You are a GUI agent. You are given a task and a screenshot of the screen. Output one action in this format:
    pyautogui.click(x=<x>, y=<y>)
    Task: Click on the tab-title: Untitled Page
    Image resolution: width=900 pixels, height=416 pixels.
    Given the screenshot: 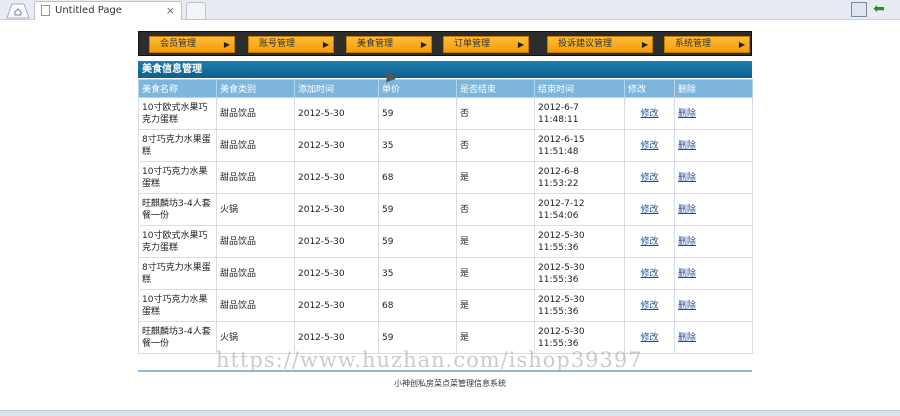 What is the action you would take?
    pyautogui.click(x=88, y=10)
    